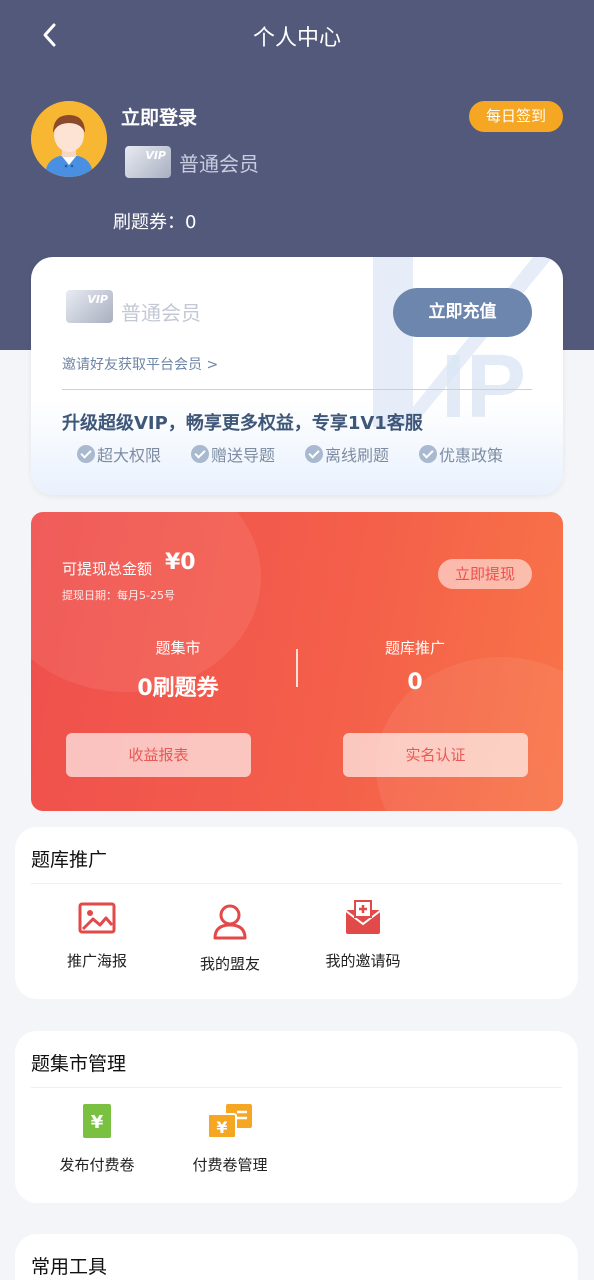 This screenshot has width=594, height=1280. I want to click on earnings-report-button: 收益报表, so click(158, 755).